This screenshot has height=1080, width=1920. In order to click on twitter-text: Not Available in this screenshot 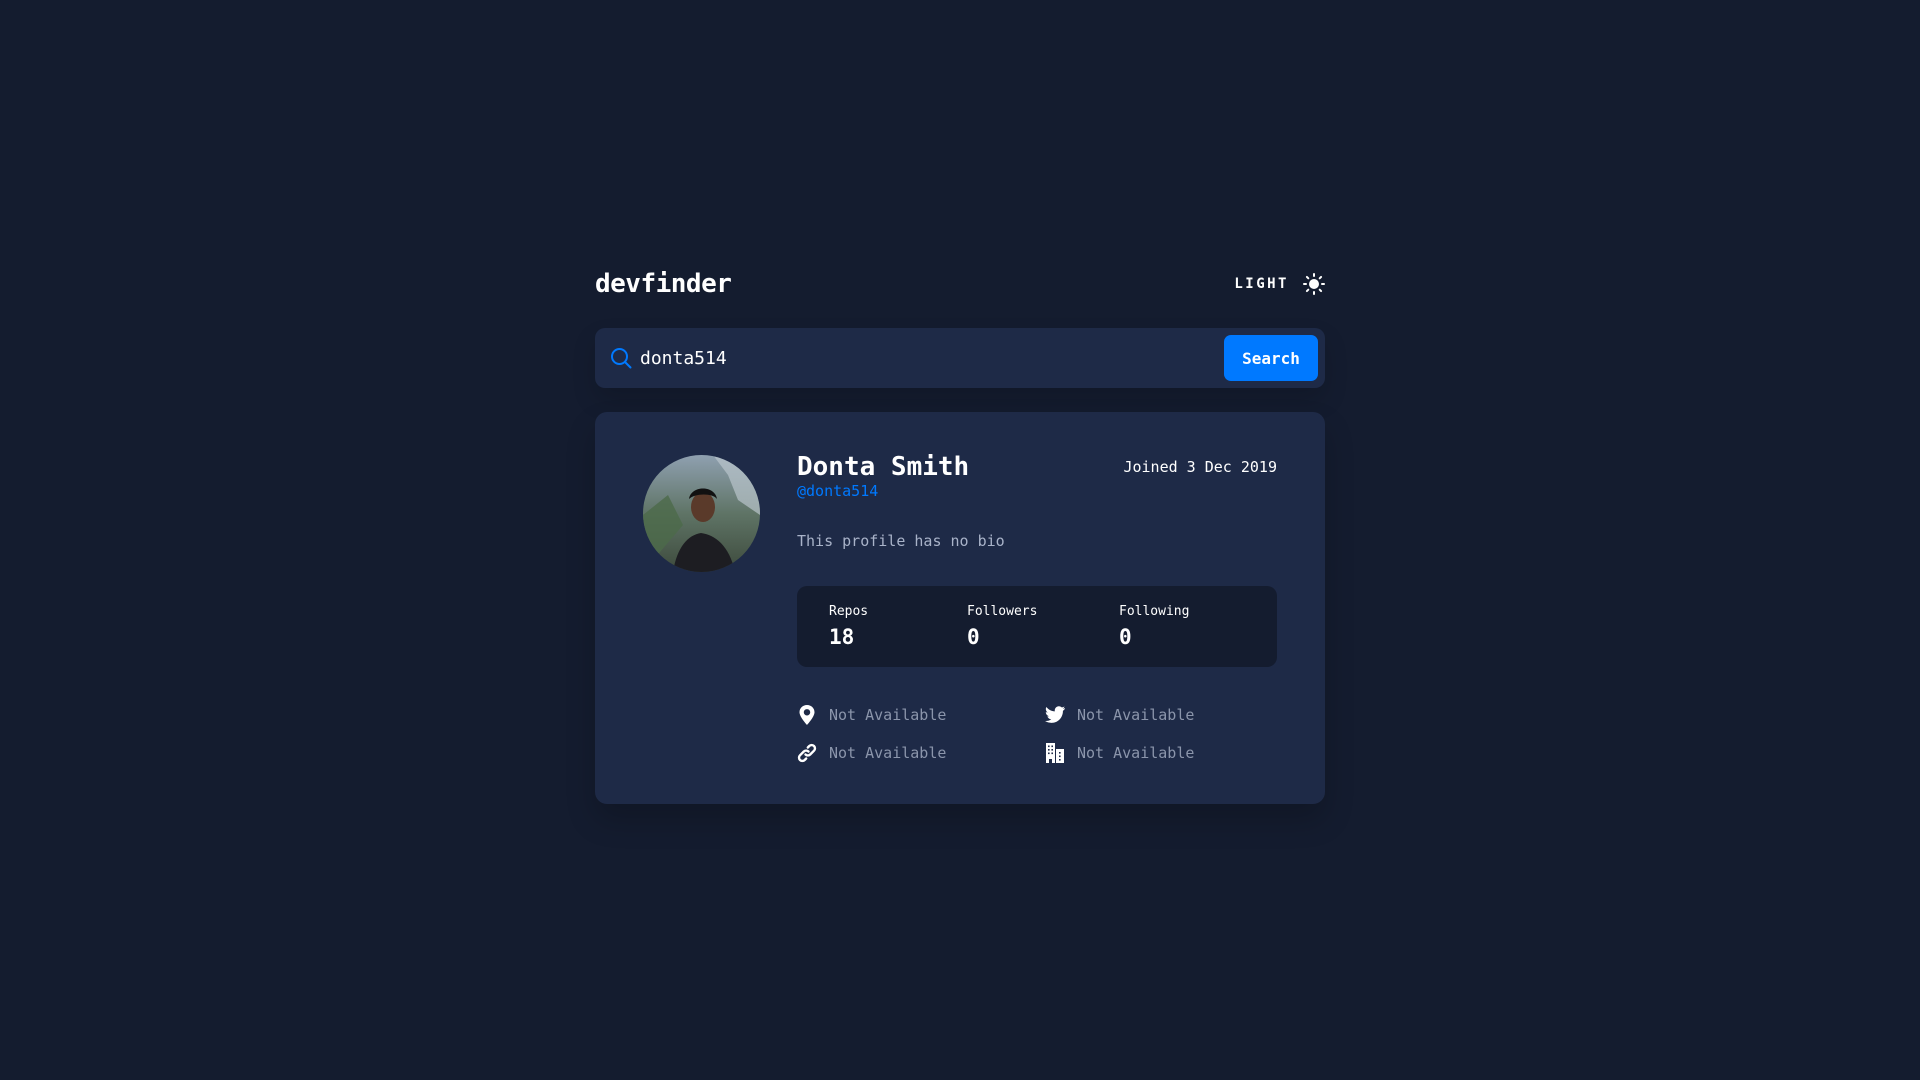, I will do `click(1136, 715)`.